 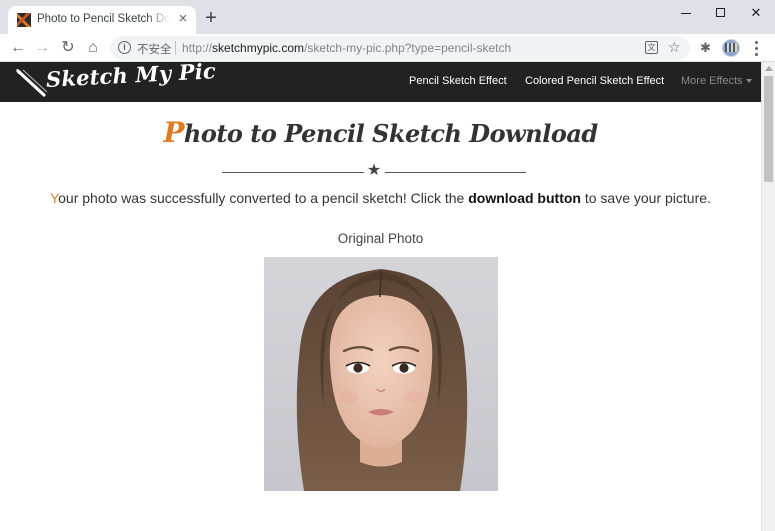 What do you see at coordinates (455, 172) in the screenshot?
I see `divider-line-right` at bounding box center [455, 172].